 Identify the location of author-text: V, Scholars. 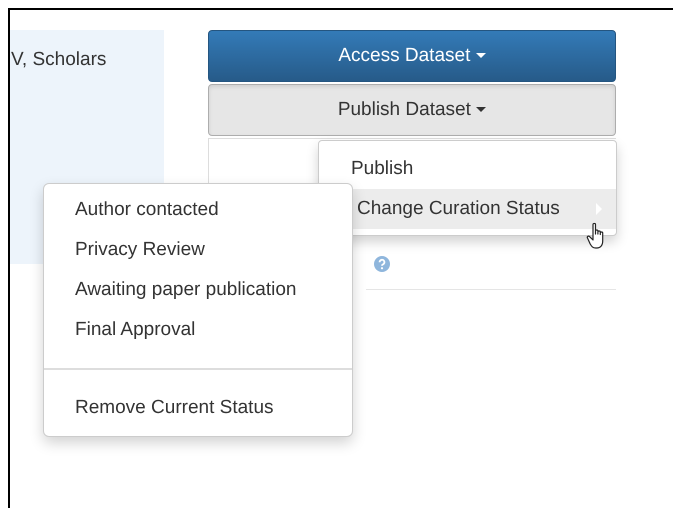
(59, 59).